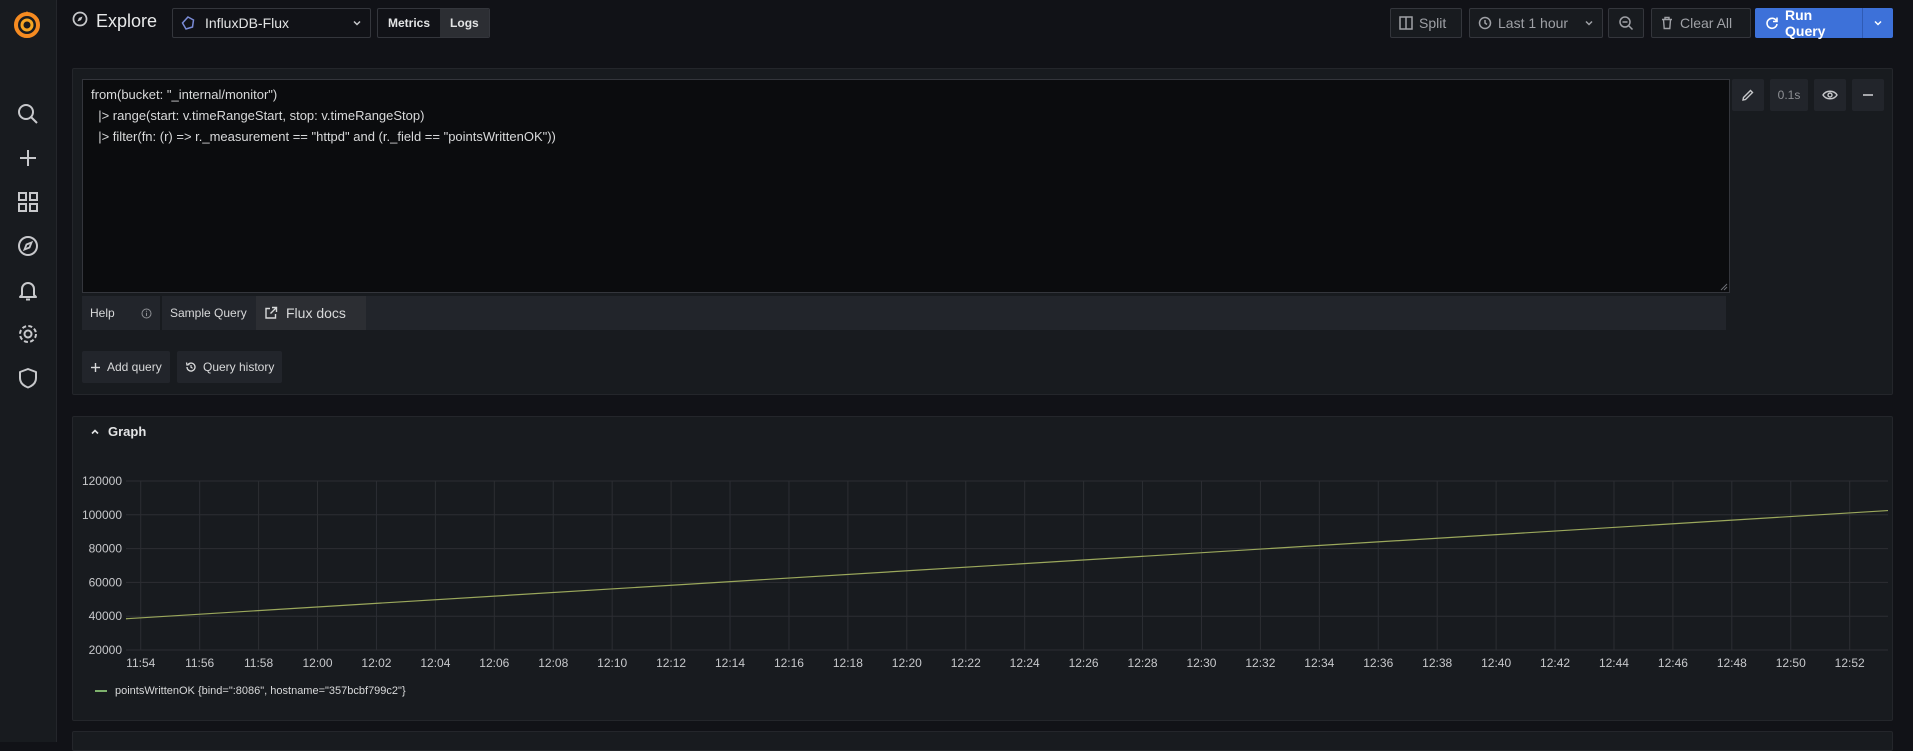  I want to click on split-columns-icon, so click(1406, 23).